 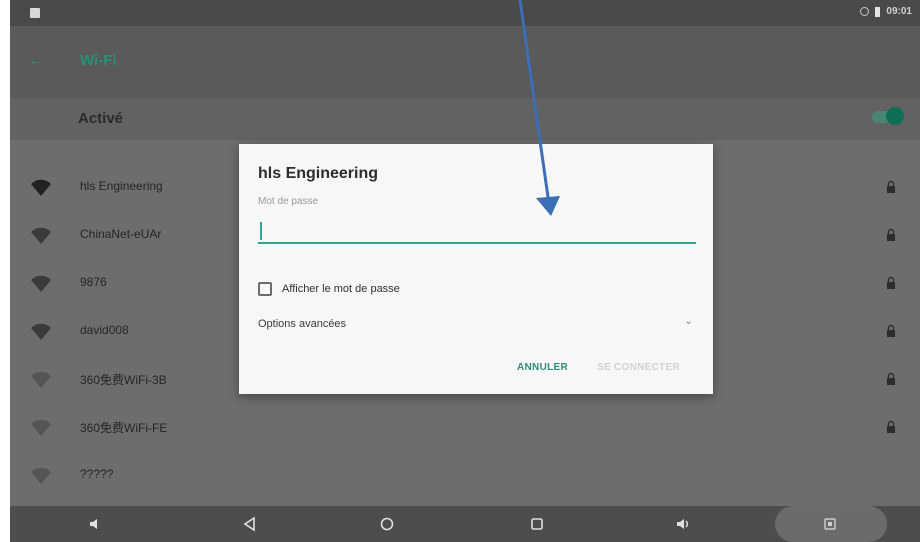 What do you see at coordinates (465, 13) in the screenshot?
I see `status-bar: 09:01` at bounding box center [465, 13].